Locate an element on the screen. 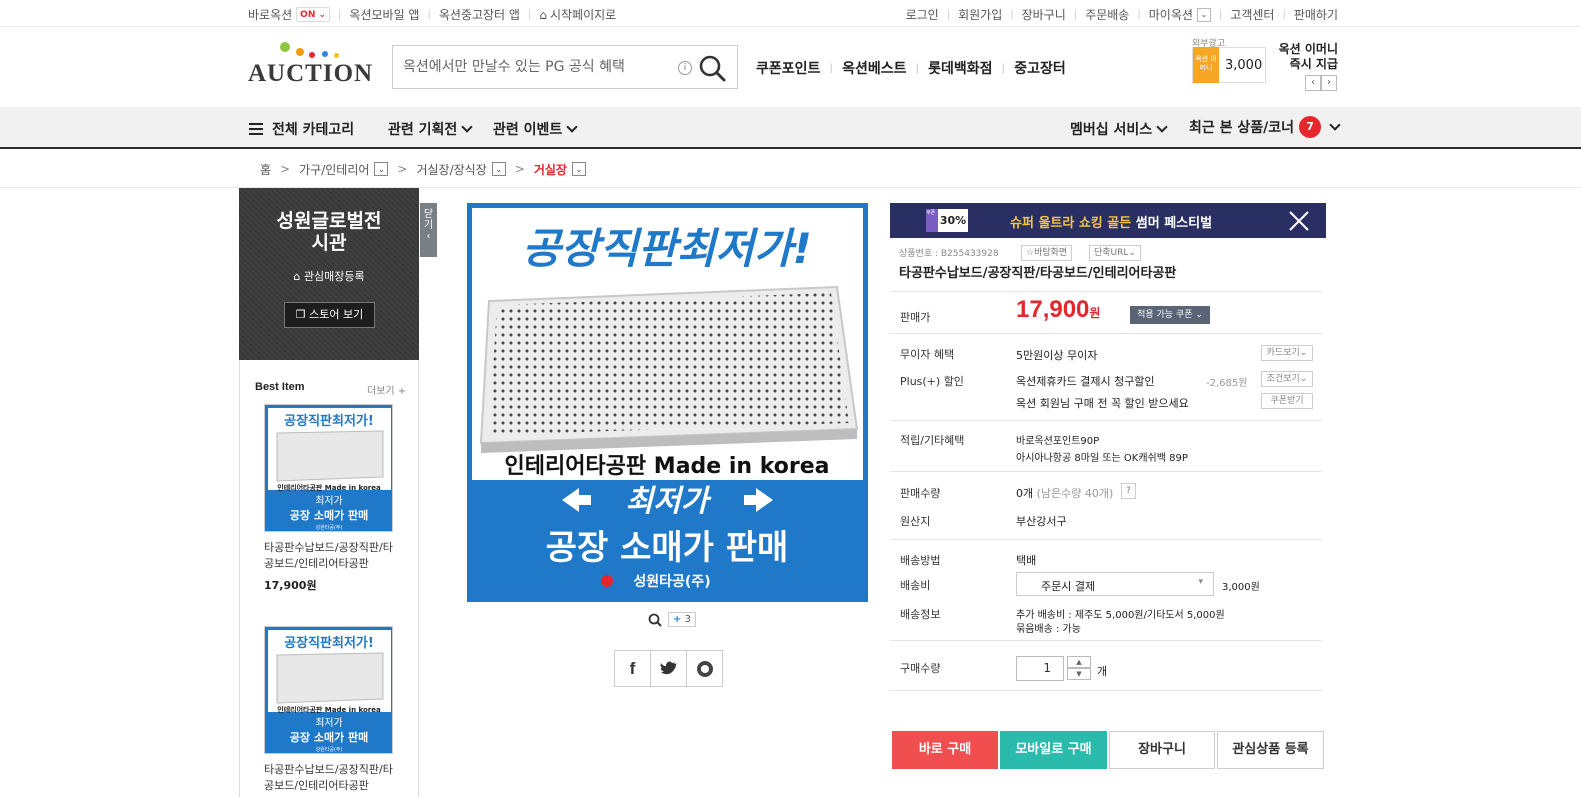  auction-best-link: 옥션베스트 is located at coordinates (874, 68).